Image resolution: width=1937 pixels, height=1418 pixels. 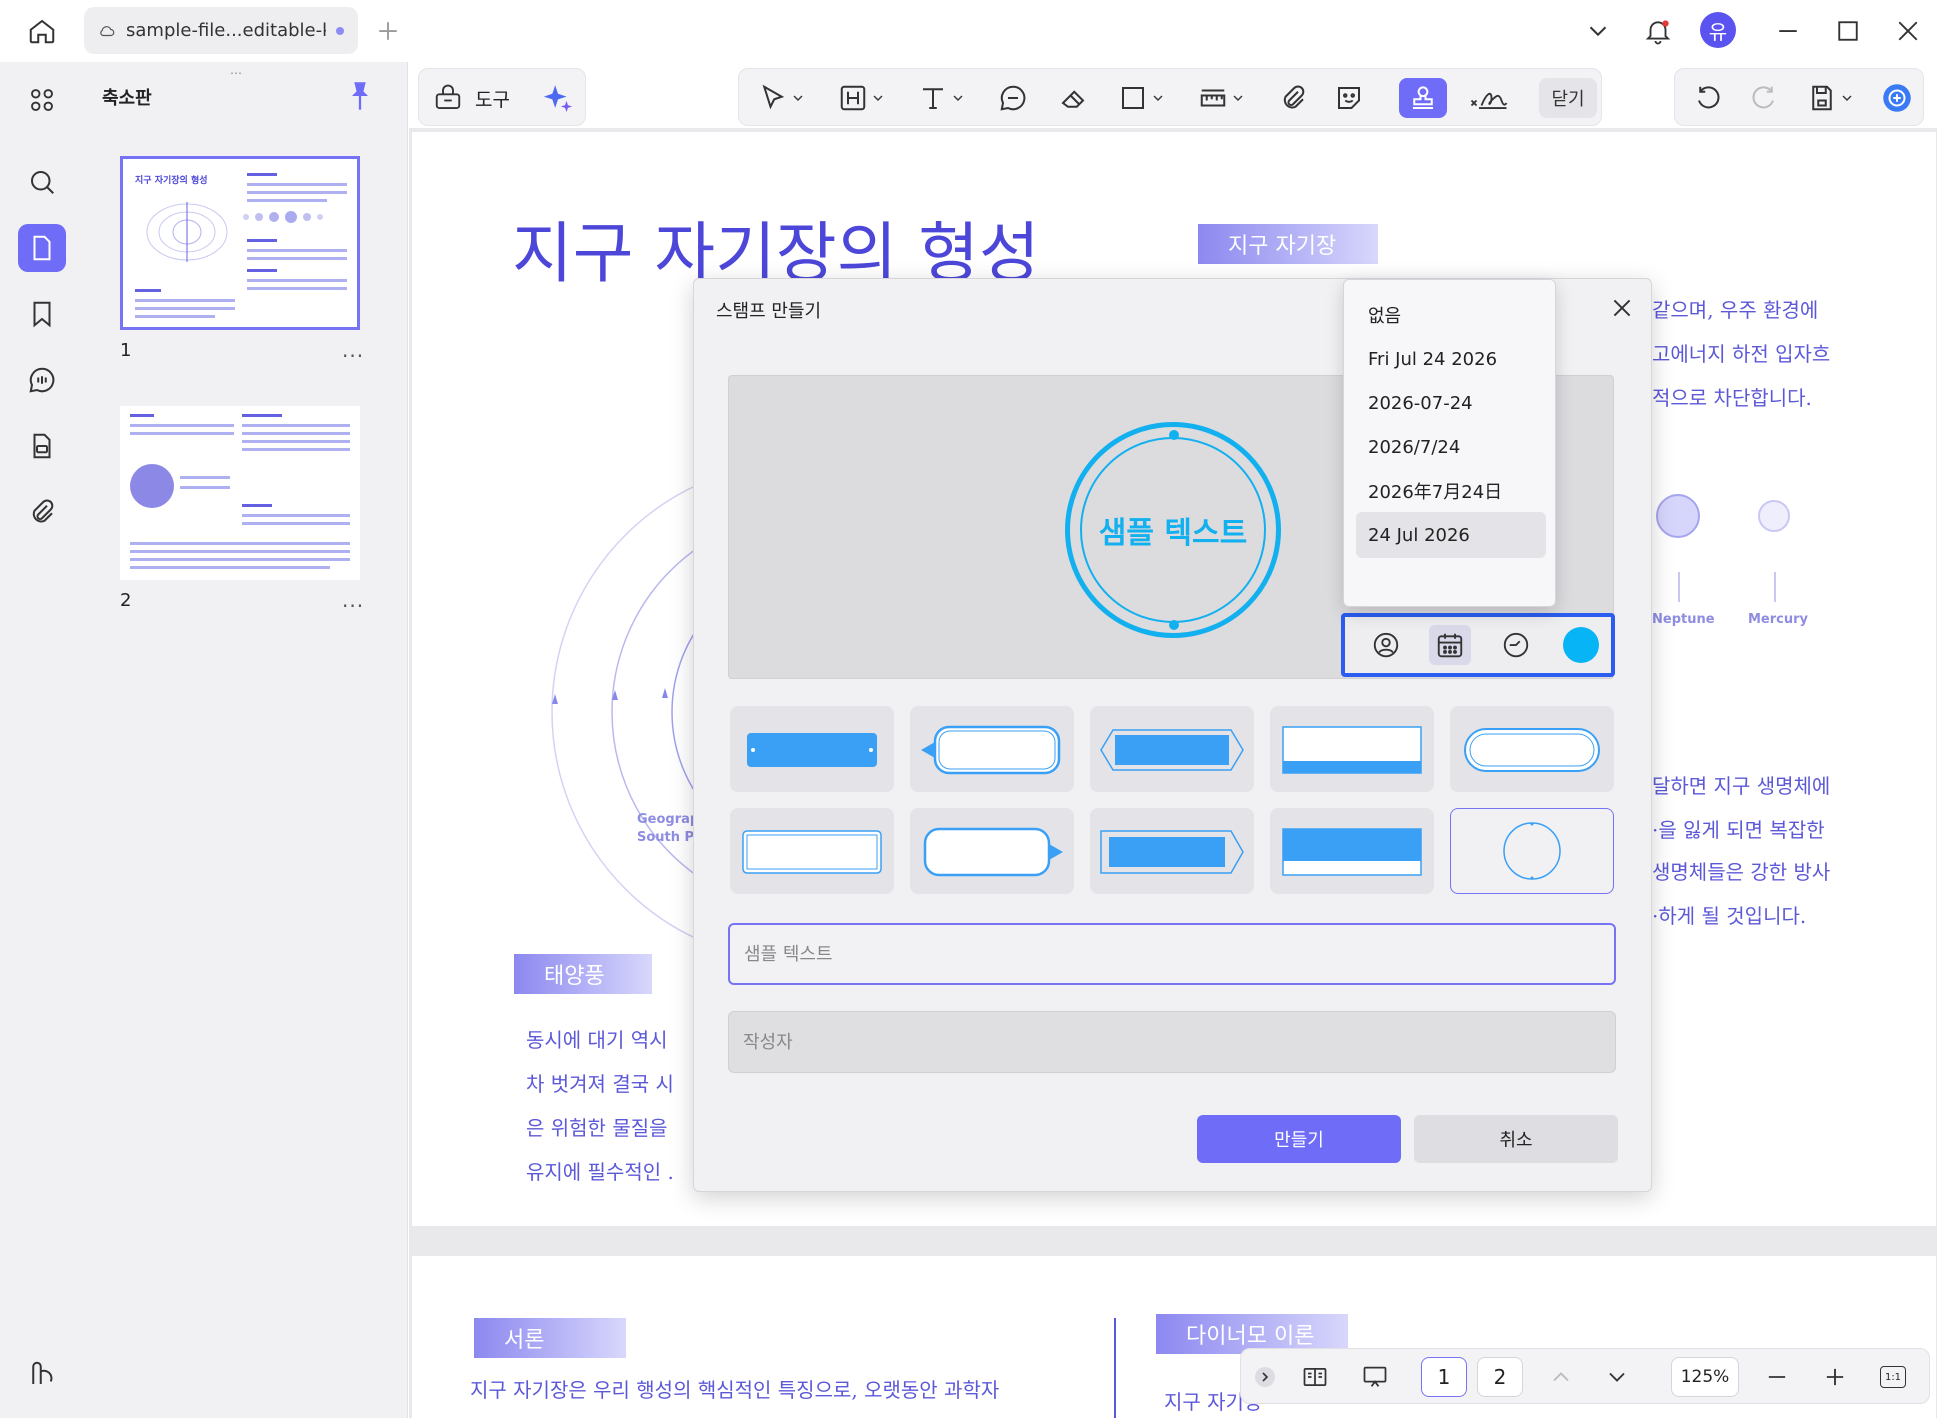 I want to click on speech-bubble-icon, so click(x=1013, y=98).